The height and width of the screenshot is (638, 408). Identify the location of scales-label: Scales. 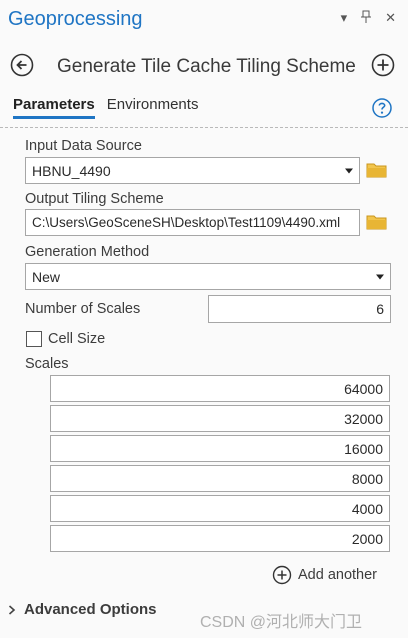
(47, 364).